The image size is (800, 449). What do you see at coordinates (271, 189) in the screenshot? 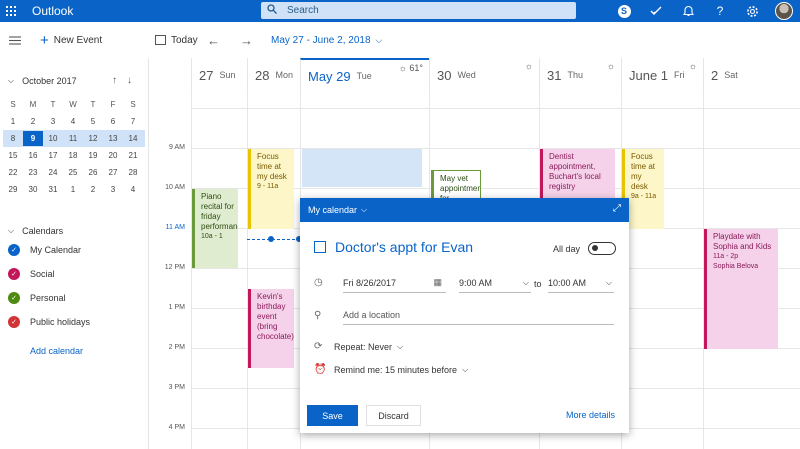
I see `event-focus-time-mon: Focus time at my desk 9 - 11a` at bounding box center [271, 189].